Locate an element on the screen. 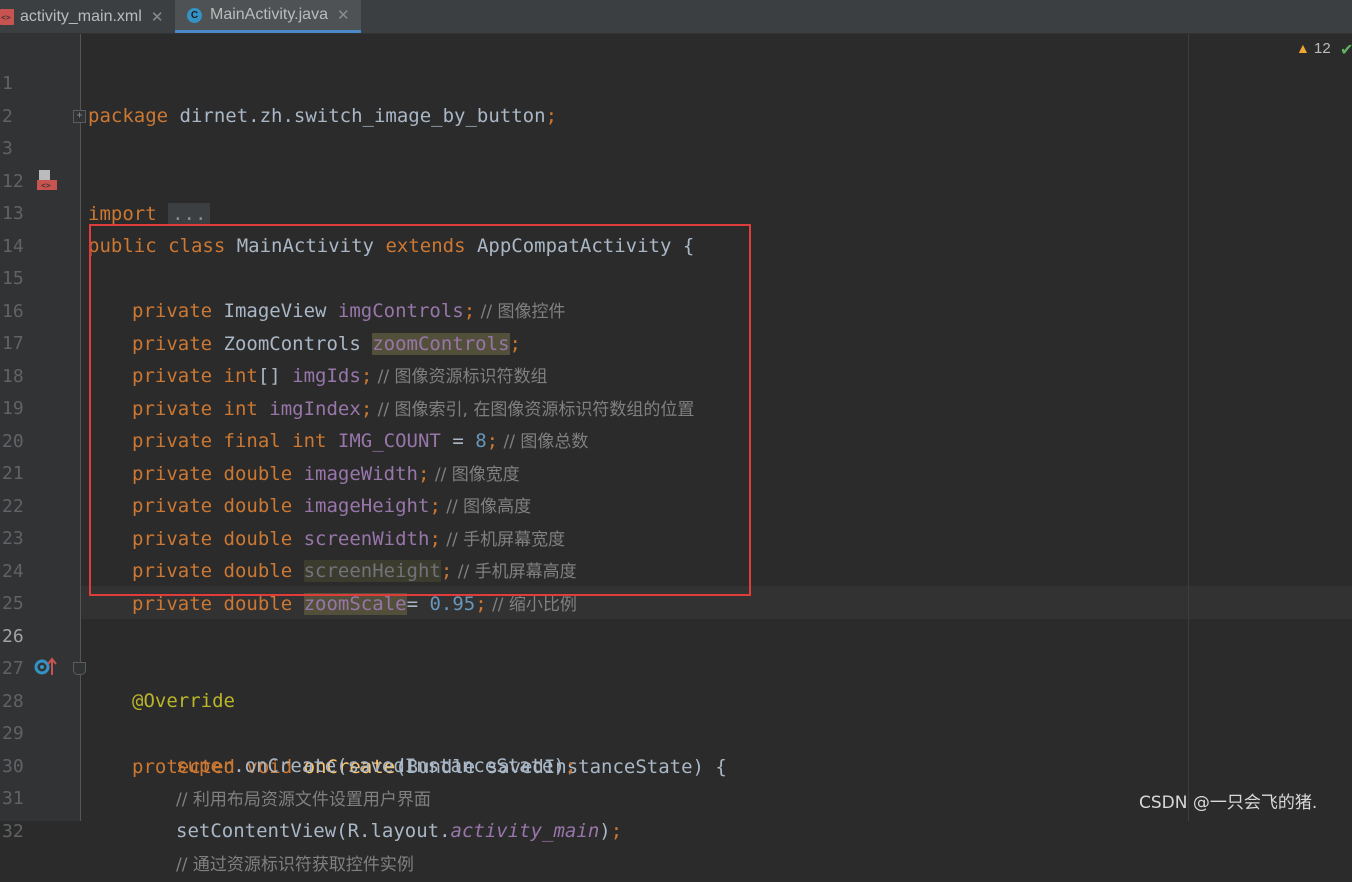 This screenshot has width=1352, height=882. code-line: 30 // 利用布局资源文件设置用户界面 is located at coordinates (676, 763).